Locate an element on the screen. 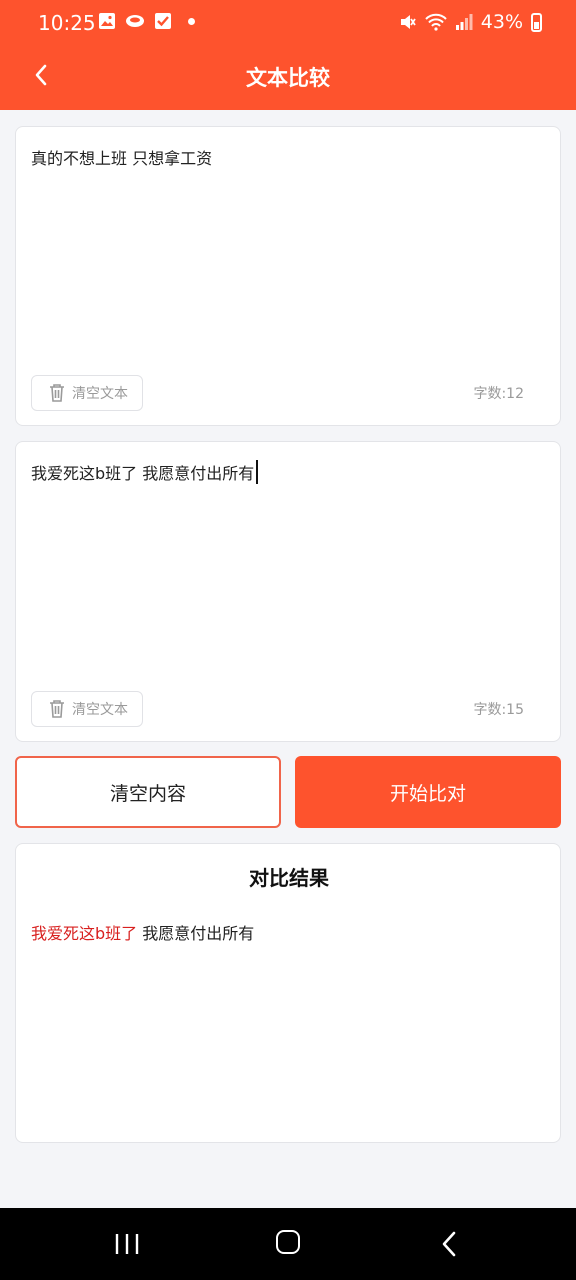  gallery-icon is located at coordinates (107, 21).